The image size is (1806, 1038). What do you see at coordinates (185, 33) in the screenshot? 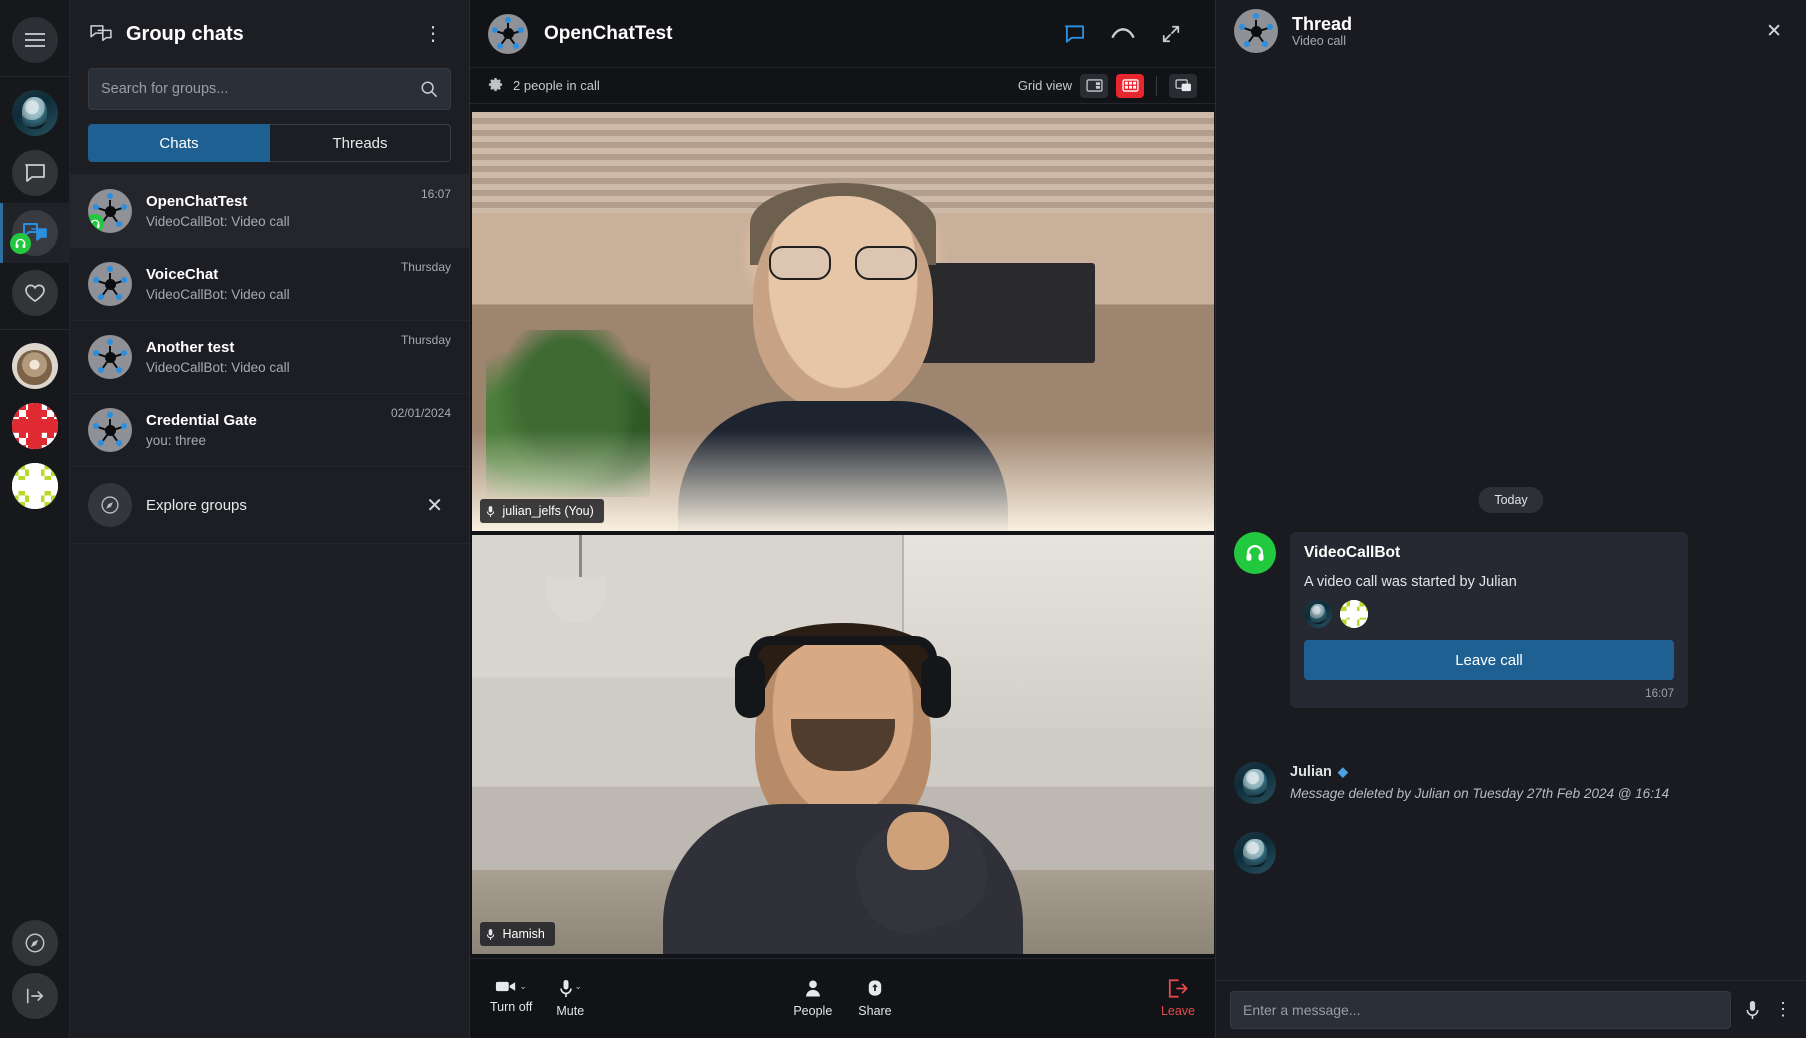
I see `page-title: Group chats` at bounding box center [185, 33].